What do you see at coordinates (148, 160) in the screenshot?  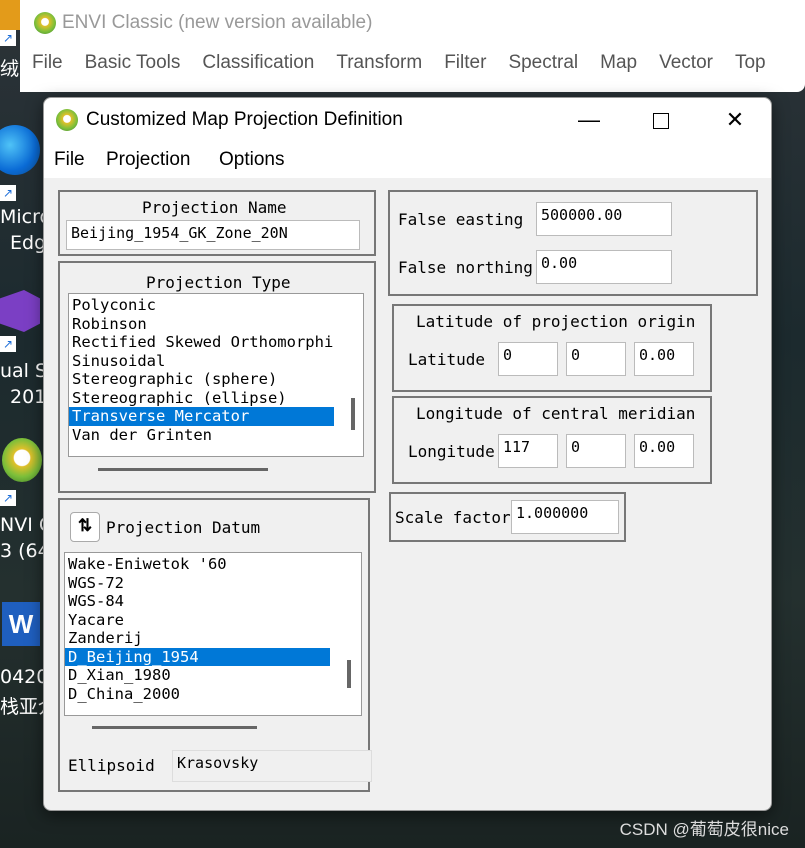 I see `dialog-menu-projection: Projection` at bounding box center [148, 160].